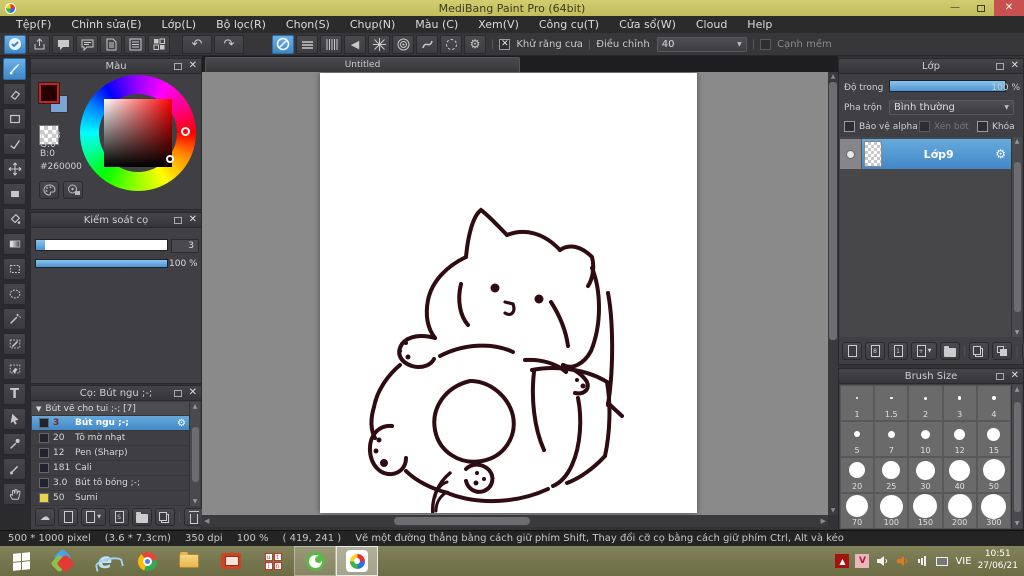 The width and height of the screenshot is (1024, 576). Describe the element at coordinates (993, 475) in the screenshot. I see `brush-size-cell: 50` at that location.